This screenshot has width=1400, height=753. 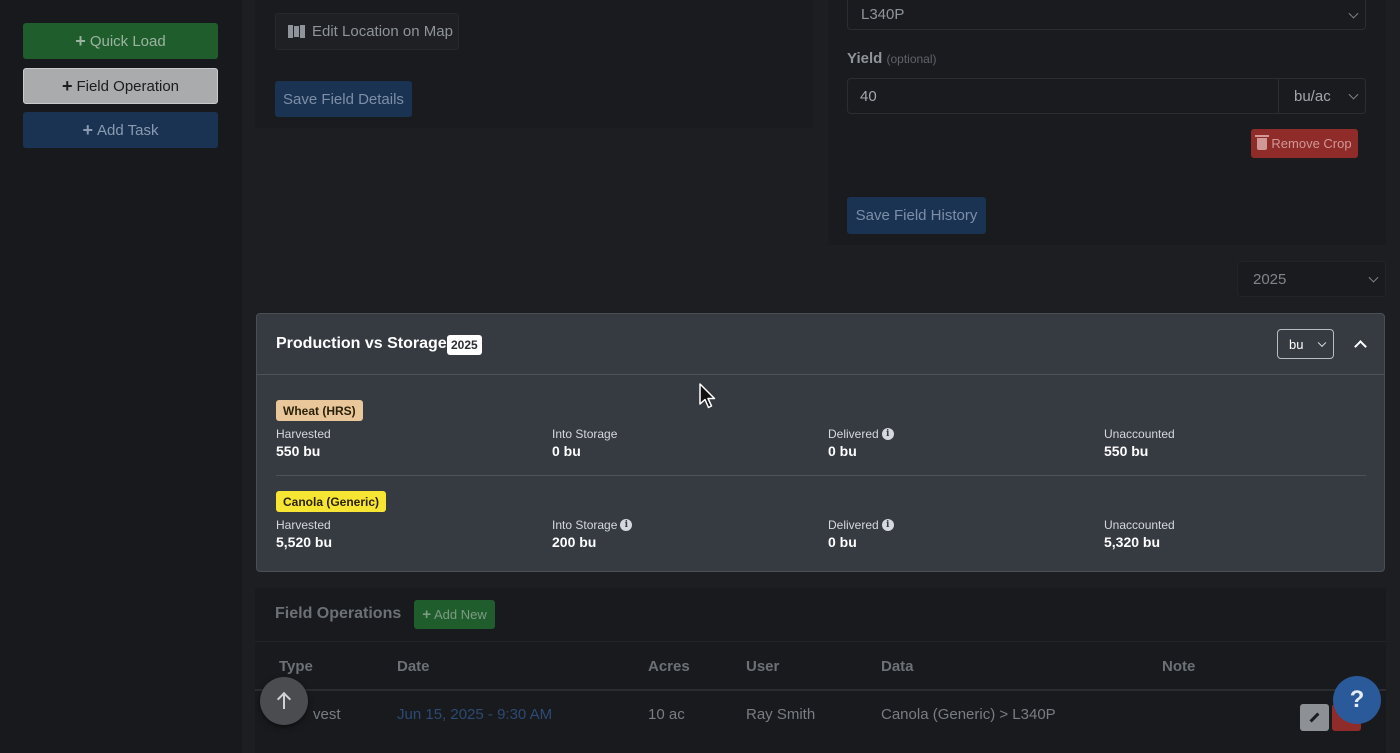 What do you see at coordinates (1178, 666) in the screenshot?
I see `column-header-note: Note` at bounding box center [1178, 666].